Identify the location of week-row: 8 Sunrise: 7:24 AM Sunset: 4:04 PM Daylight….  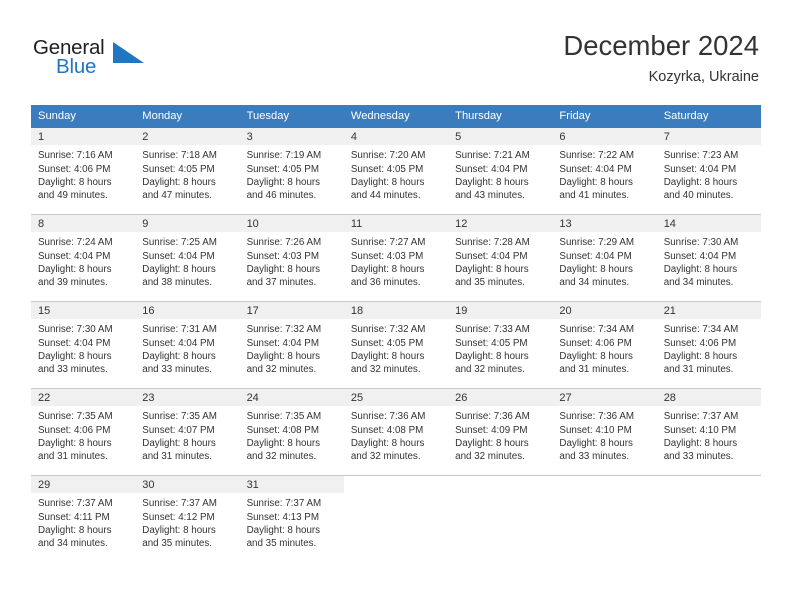
(396, 258).